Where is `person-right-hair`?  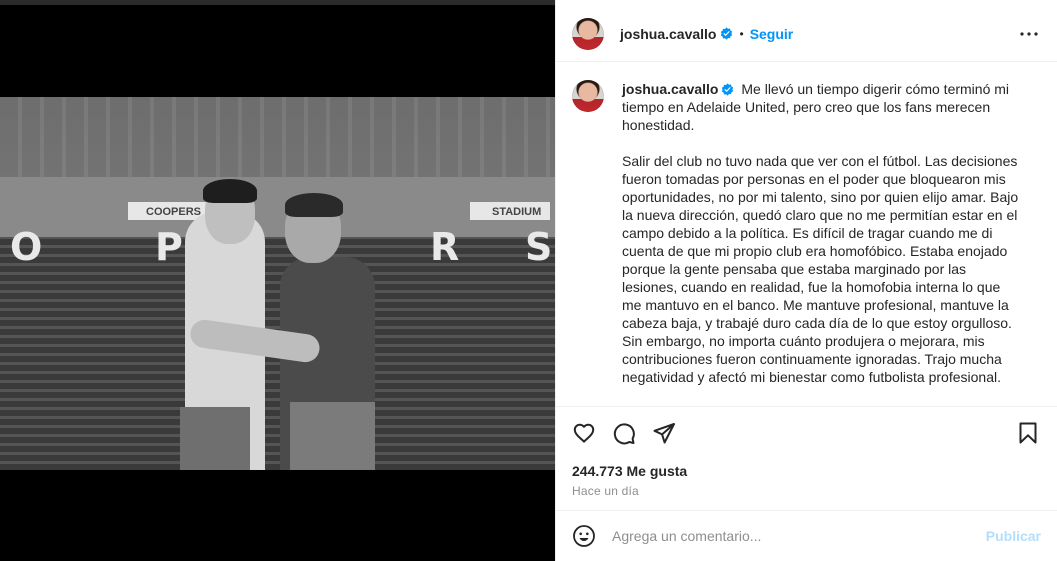 person-right-hair is located at coordinates (314, 205).